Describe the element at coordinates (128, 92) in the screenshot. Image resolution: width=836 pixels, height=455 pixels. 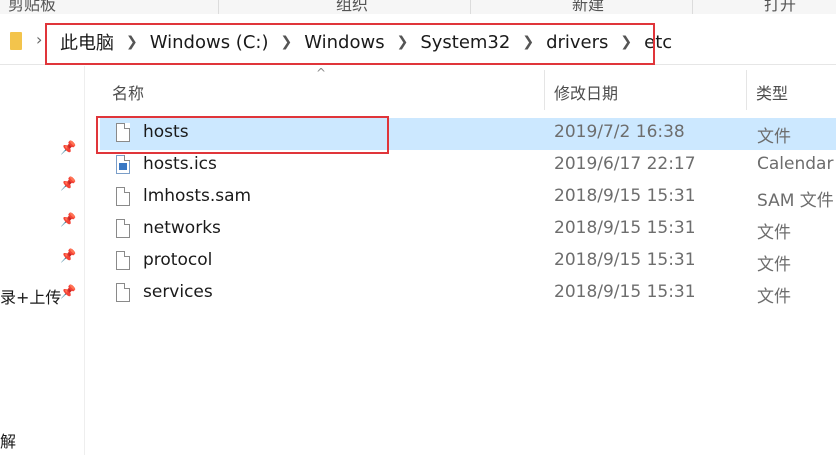
I see `column-header-name: 名称` at that location.